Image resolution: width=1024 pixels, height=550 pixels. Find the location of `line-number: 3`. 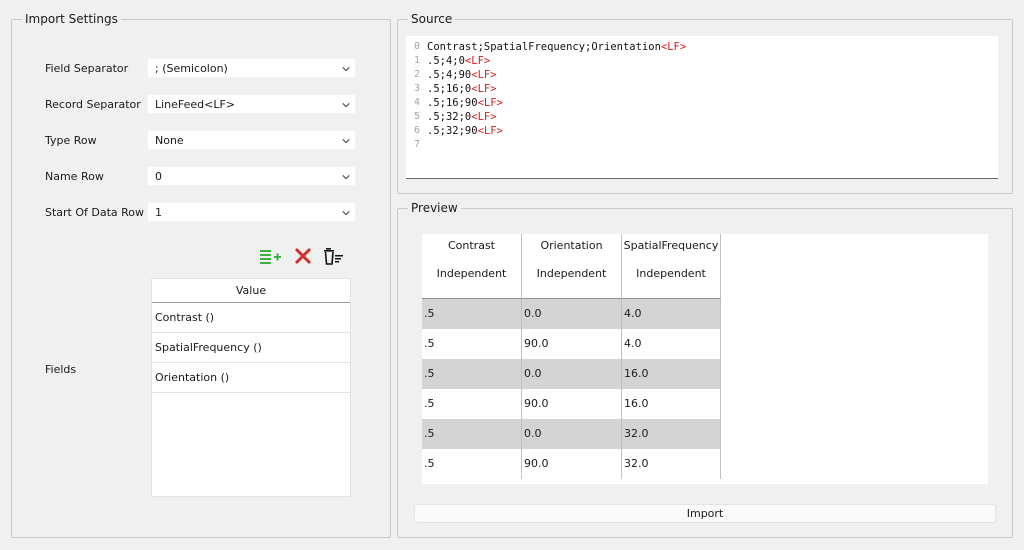

line-number: 3 is located at coordinates (416, 88).